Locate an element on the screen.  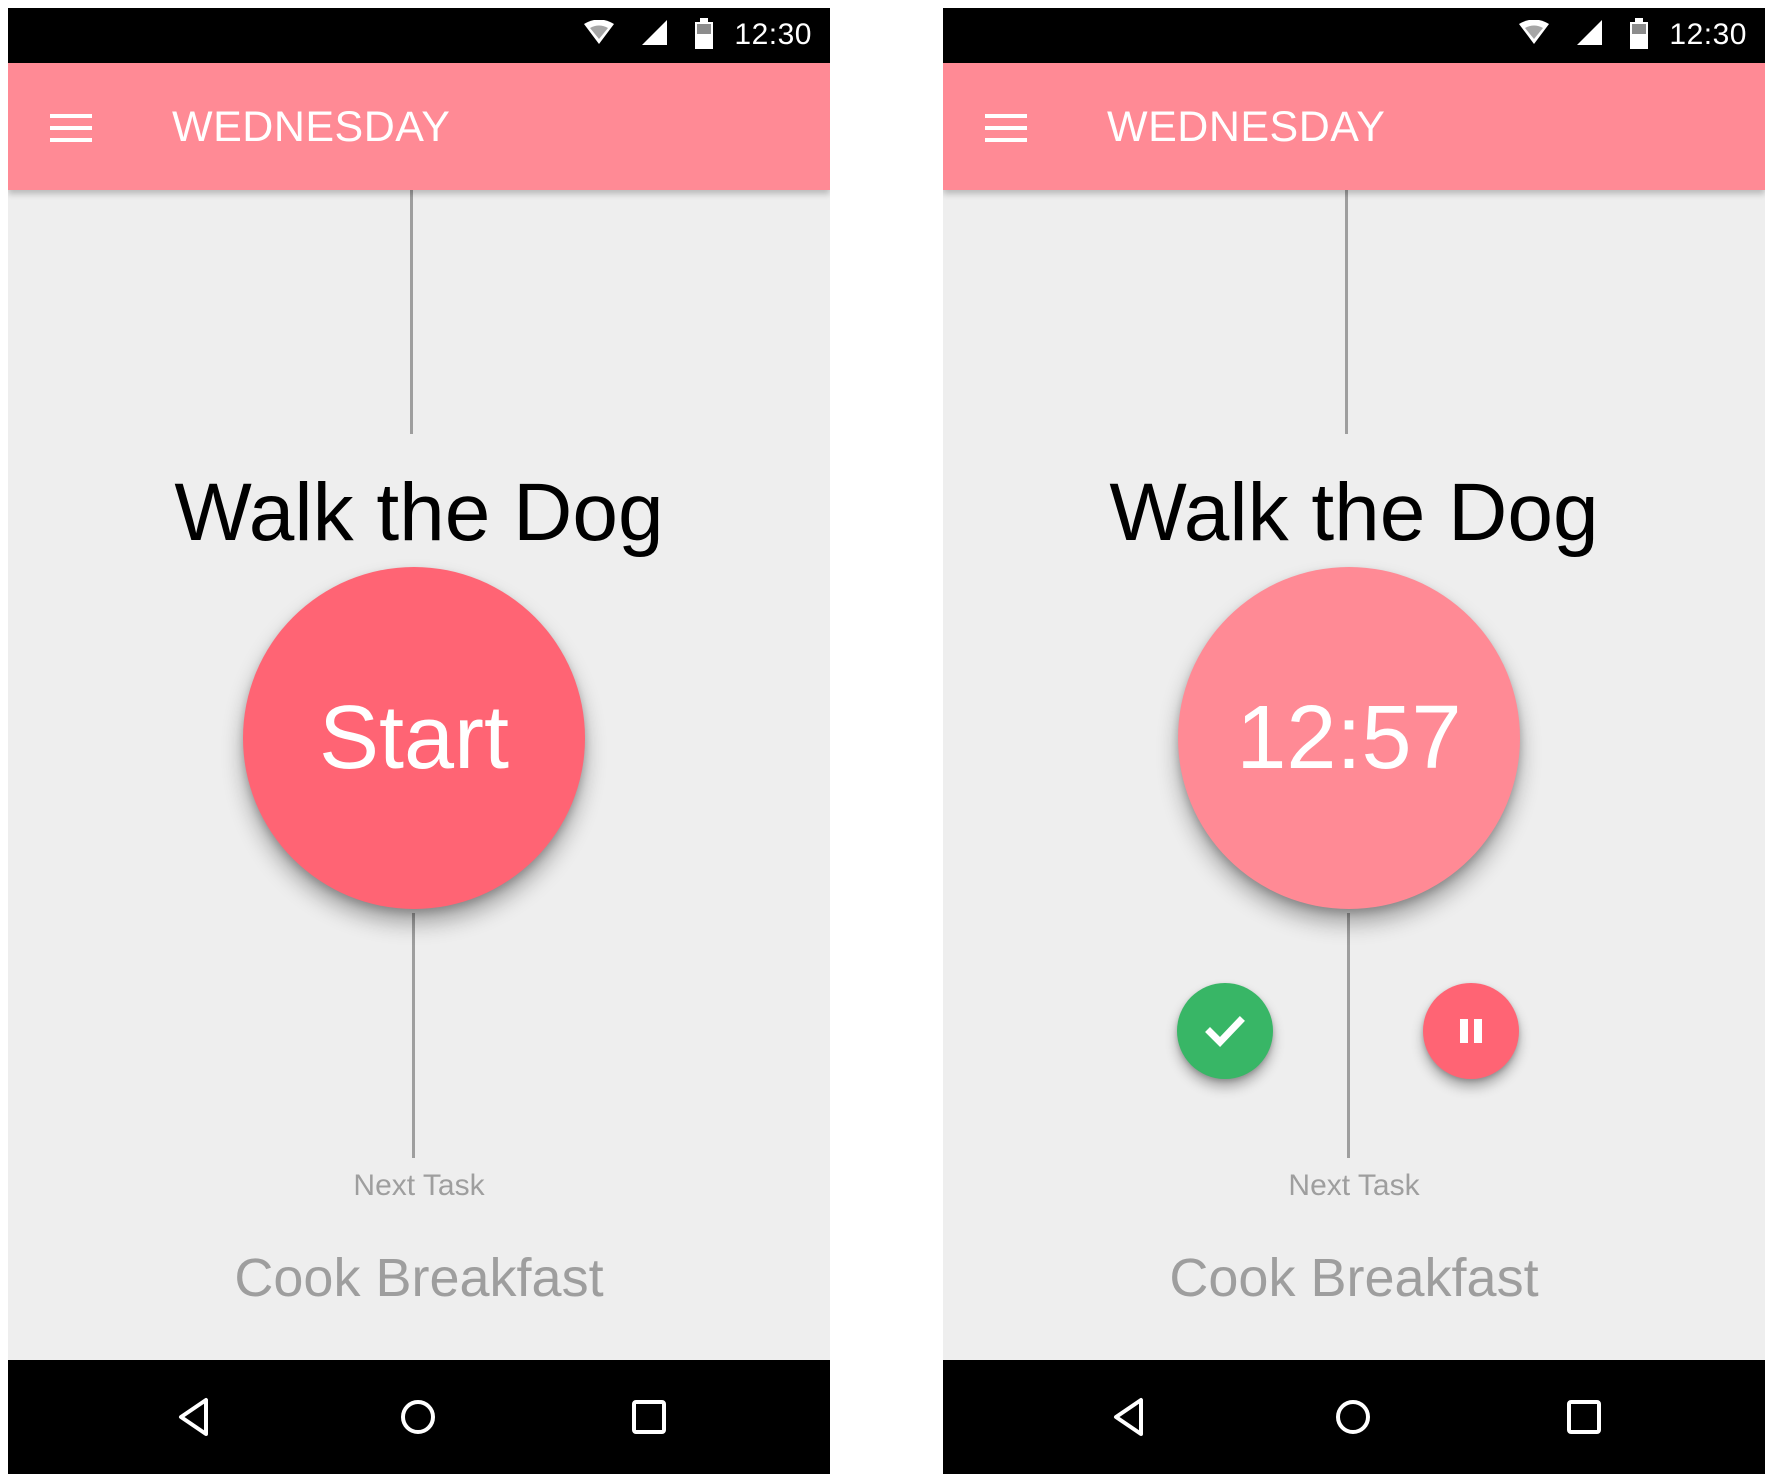
timer-display: 12:57 is located at coordinates (1349, 738).